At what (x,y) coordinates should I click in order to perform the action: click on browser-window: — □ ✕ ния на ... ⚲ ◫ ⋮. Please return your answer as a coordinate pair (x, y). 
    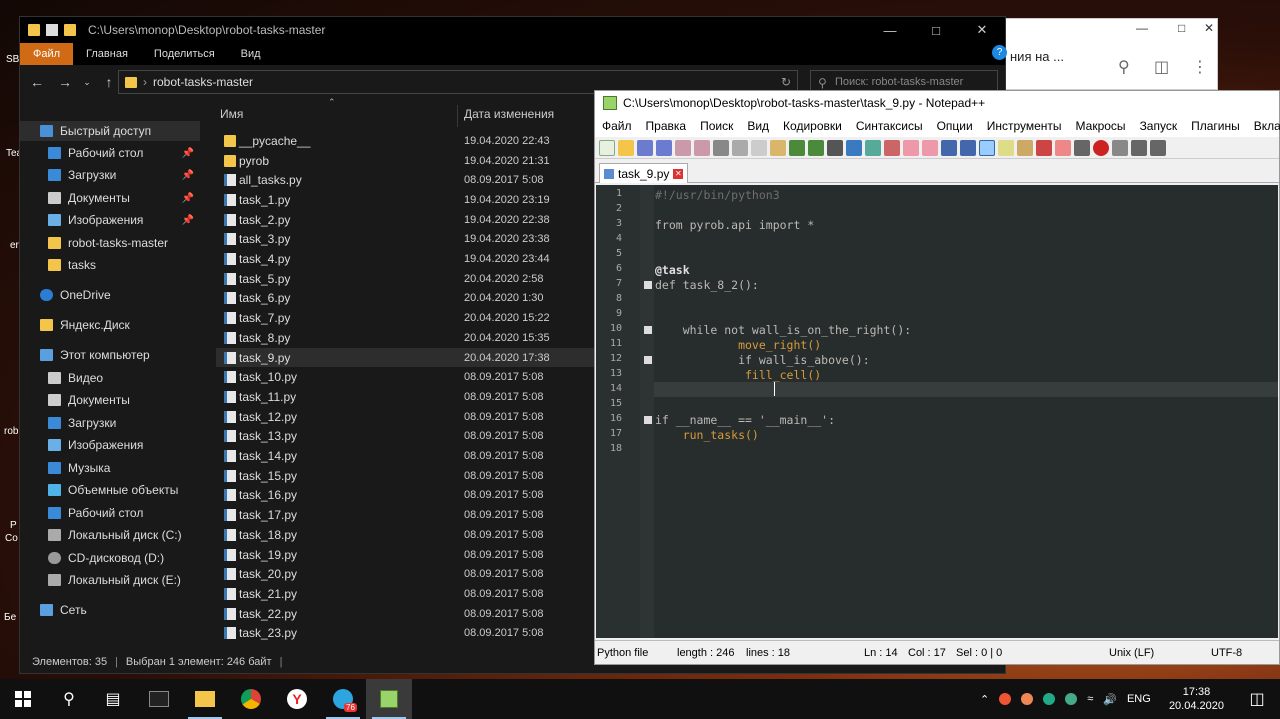
    Looking at the image, I should click on (1111, 54).